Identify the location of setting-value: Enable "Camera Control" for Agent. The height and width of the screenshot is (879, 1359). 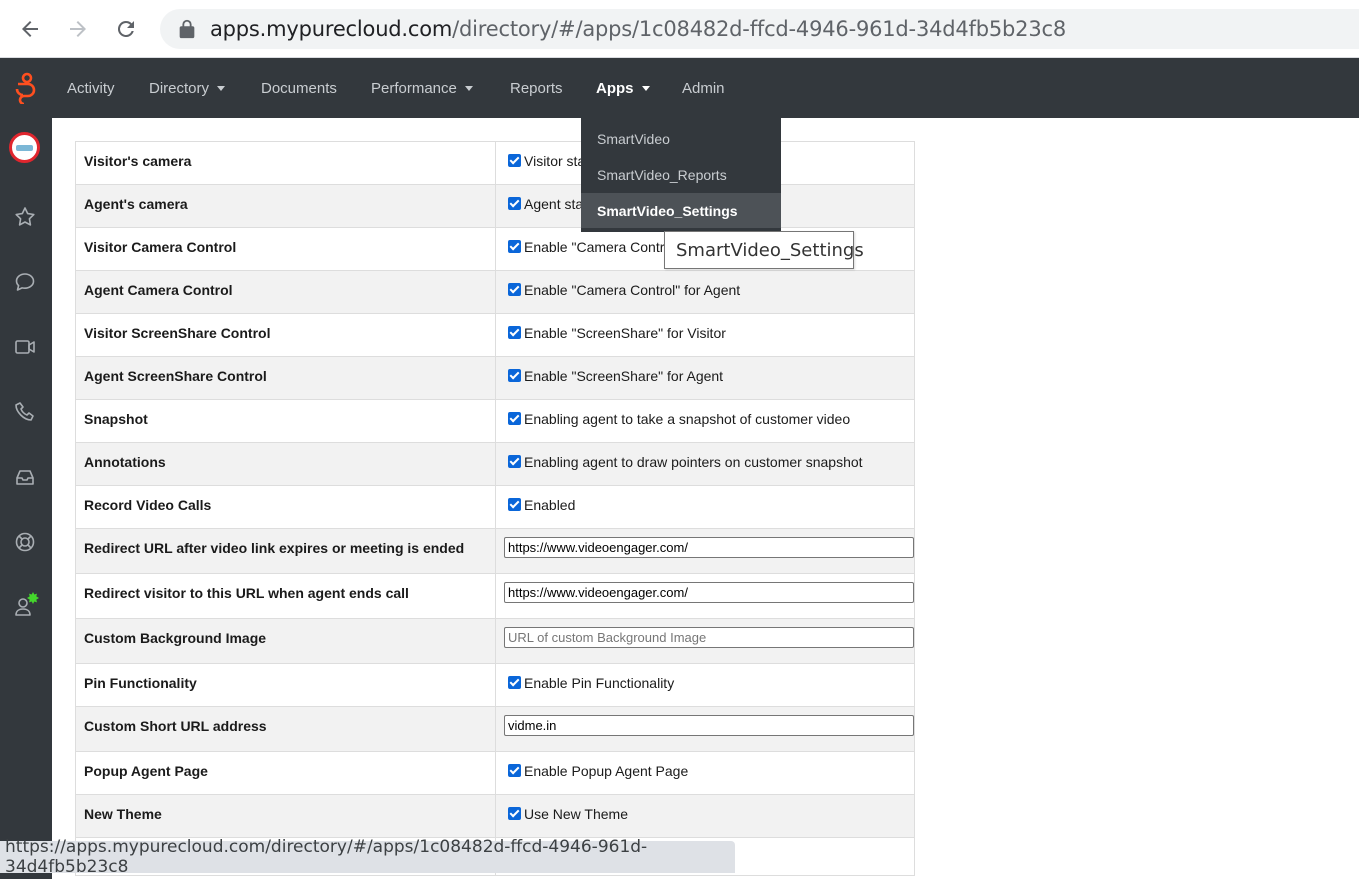
(705, 292).